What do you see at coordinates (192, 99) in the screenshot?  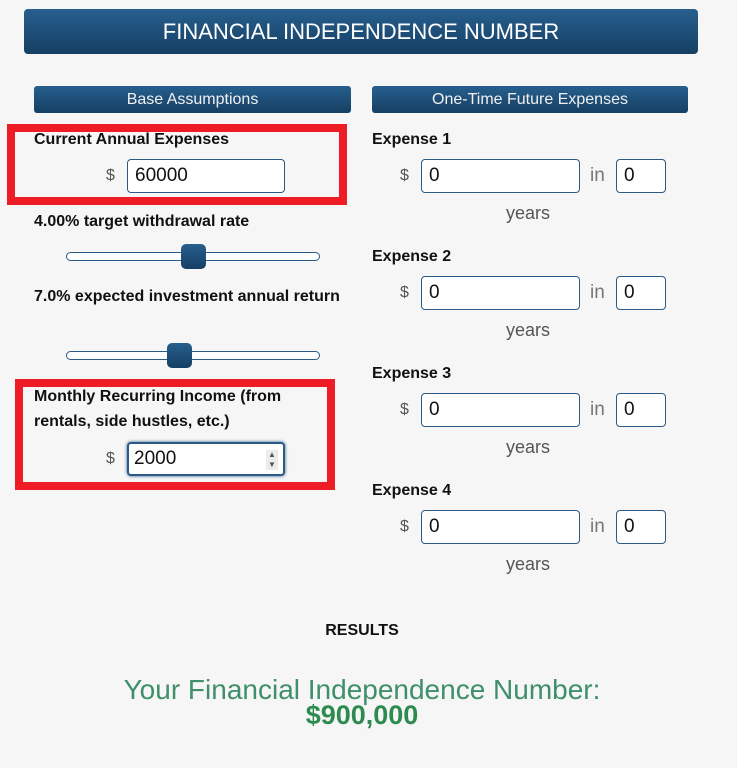 I see `base-assumptions-header: Base Assumptions` at bounding box center [192, 99].